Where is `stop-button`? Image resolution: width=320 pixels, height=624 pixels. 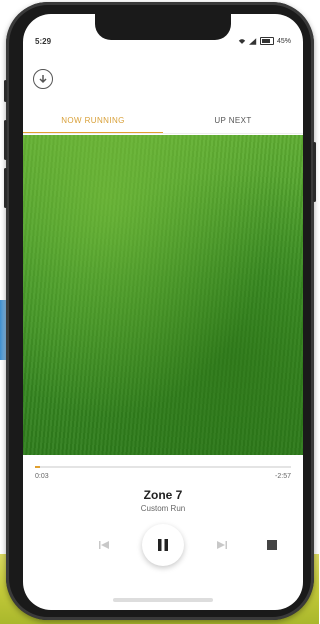
stop-button is located at coordinates (272, 545).